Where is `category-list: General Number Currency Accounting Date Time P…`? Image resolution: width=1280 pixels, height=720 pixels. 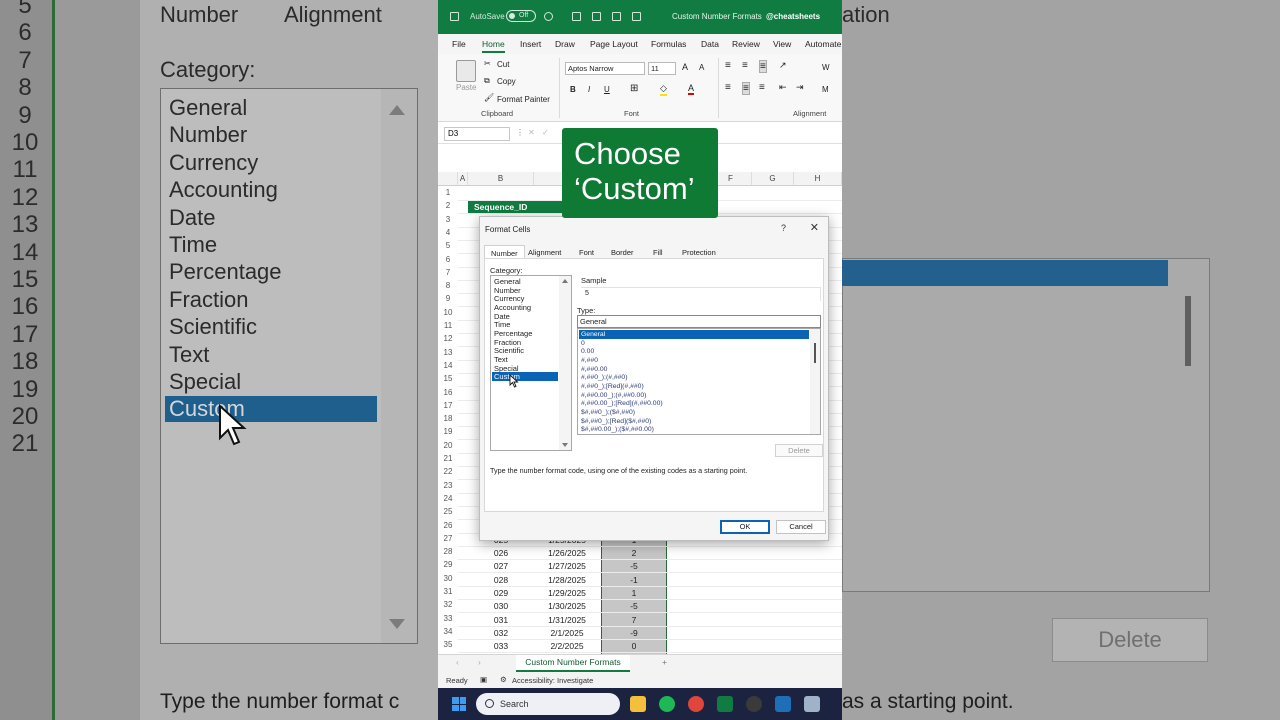 category-list: General Number Currency Accounting Date Time P… is located at coordinates (531, 363).